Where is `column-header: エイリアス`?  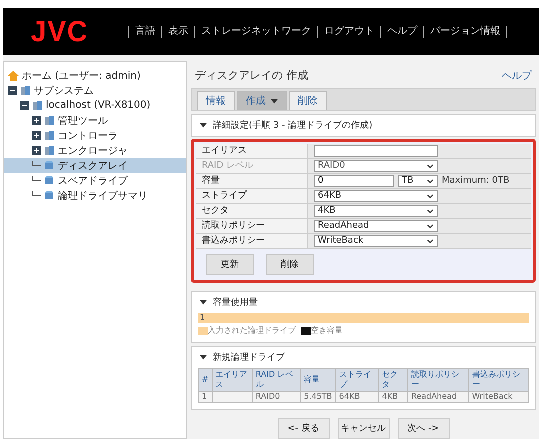 column-header: エイリアス is located at coordinates (232, 380).